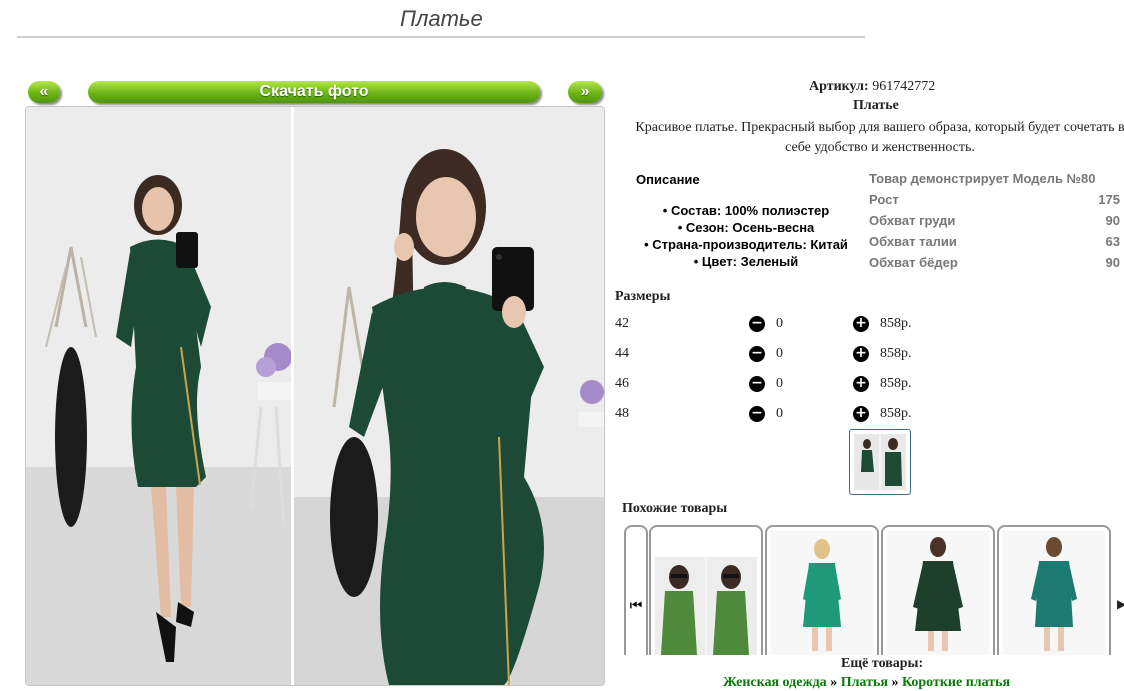 Image resolution: width=1124 pixels, height=691 pixels. Describe the element at coordinates (746, 210) in the screenshot. I see `description-item-composition: Состав: 100% полиэстер` at that location.